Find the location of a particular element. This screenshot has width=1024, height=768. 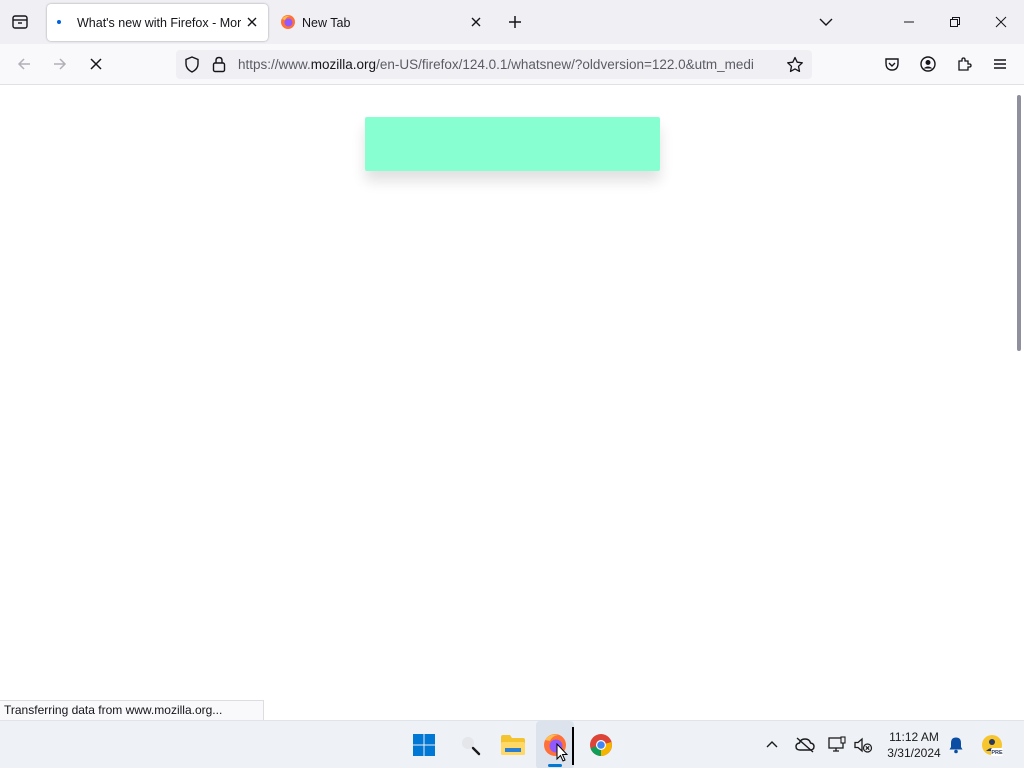

url-host: mozilla.org is located at coordinates (343, 64).